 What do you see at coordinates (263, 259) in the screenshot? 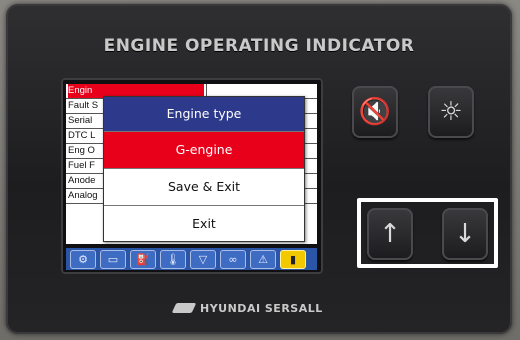
I see `service-icon: ⚠` at bounding box center [263, 259].